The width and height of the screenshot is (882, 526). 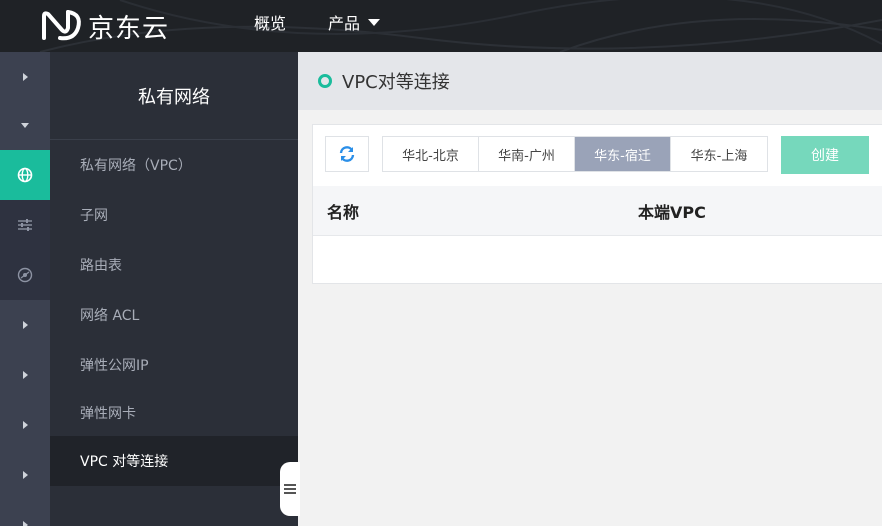 I want to click on sidebar-item-label: 弹性公网IP, so click(x=114, y=366).